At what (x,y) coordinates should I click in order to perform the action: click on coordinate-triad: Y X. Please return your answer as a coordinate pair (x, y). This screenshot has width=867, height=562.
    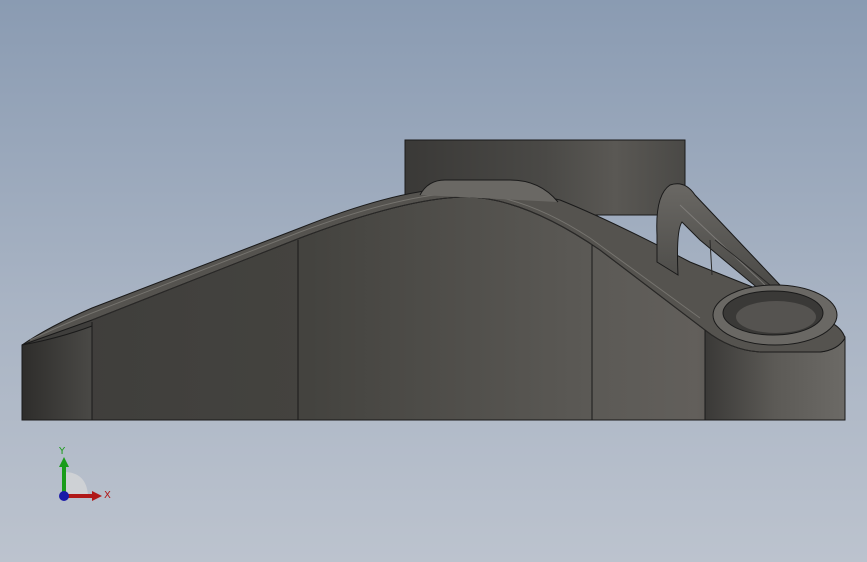
    Looking at the image, I should click on (83, 475).